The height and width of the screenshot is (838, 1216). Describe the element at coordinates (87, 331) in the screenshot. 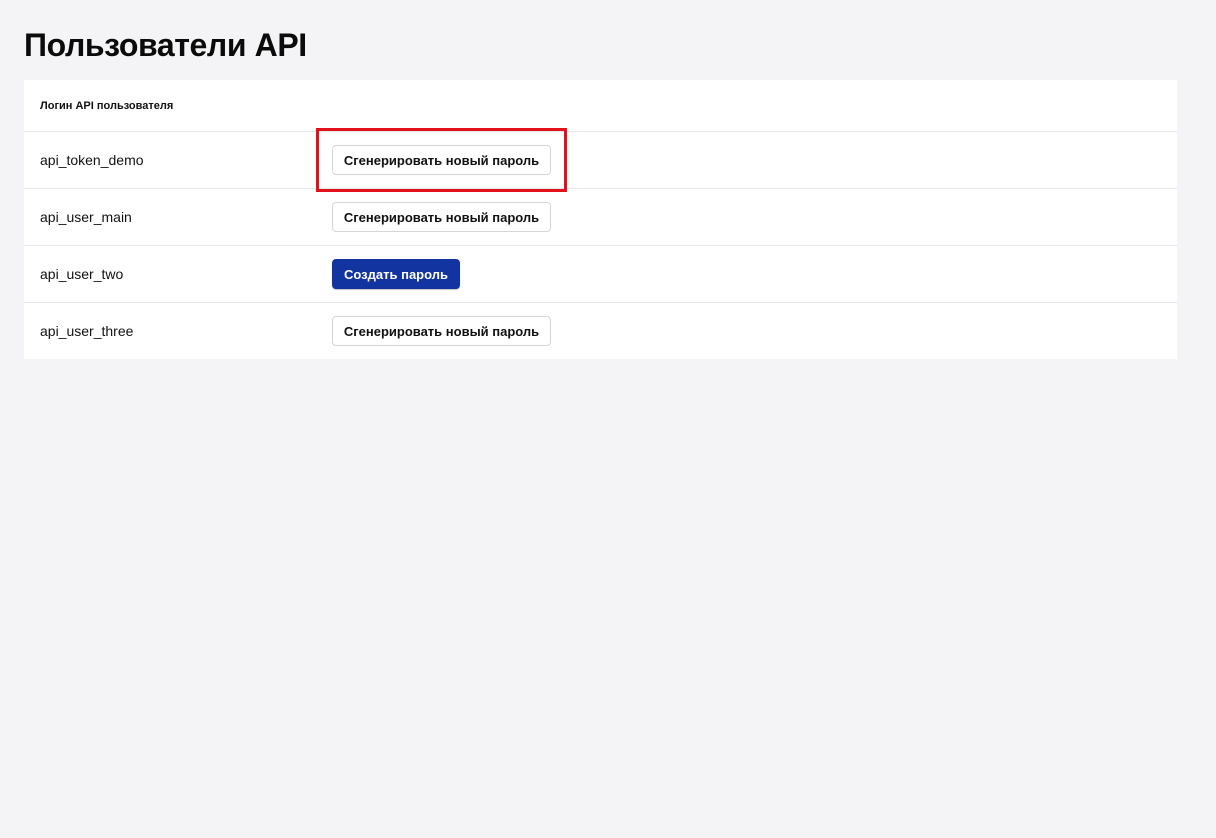

I see `api-user-login: api_user_three` at that location.